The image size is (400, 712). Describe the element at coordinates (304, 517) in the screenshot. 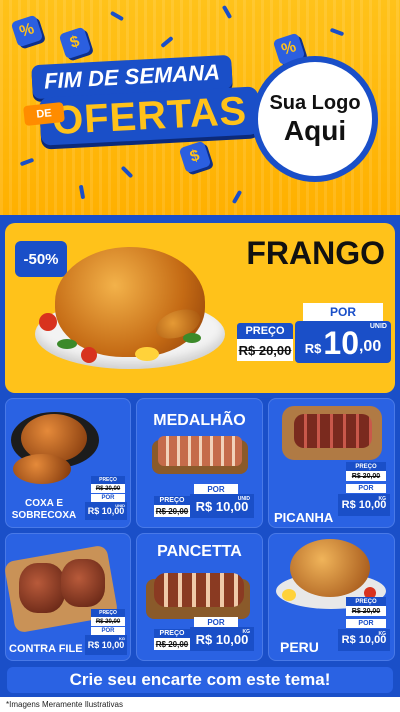

I see `product-name: PICANHA` at that location.